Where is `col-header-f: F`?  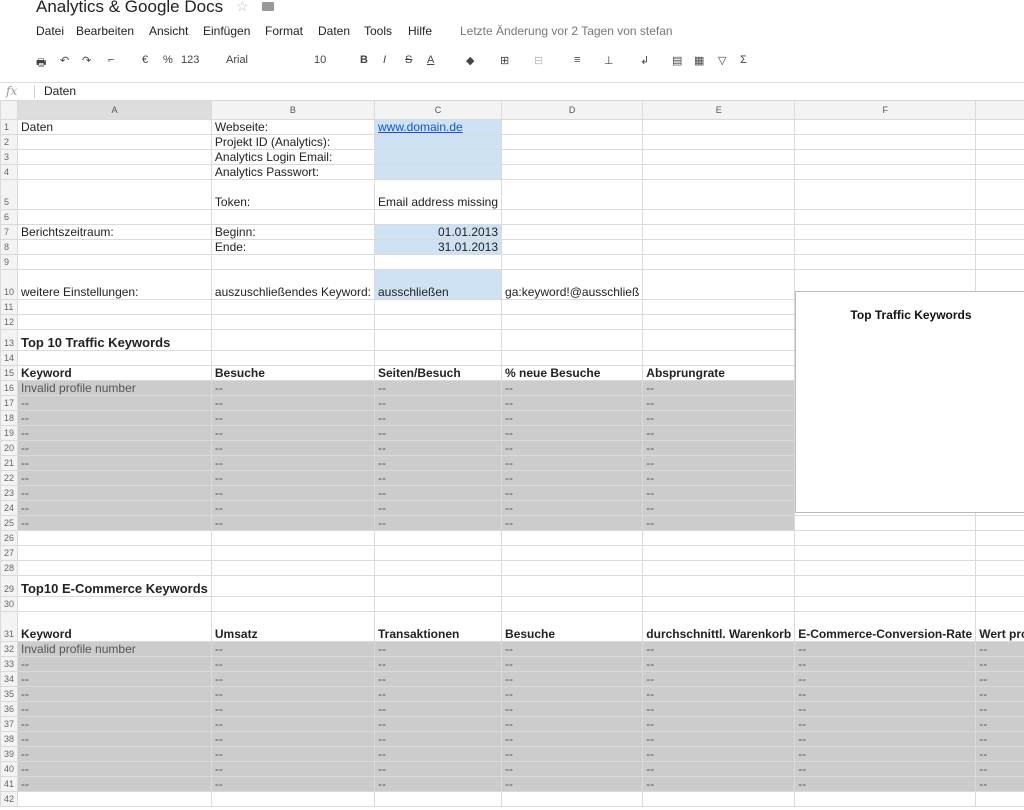
col-header-f: F is located at coordinates (885, 110).